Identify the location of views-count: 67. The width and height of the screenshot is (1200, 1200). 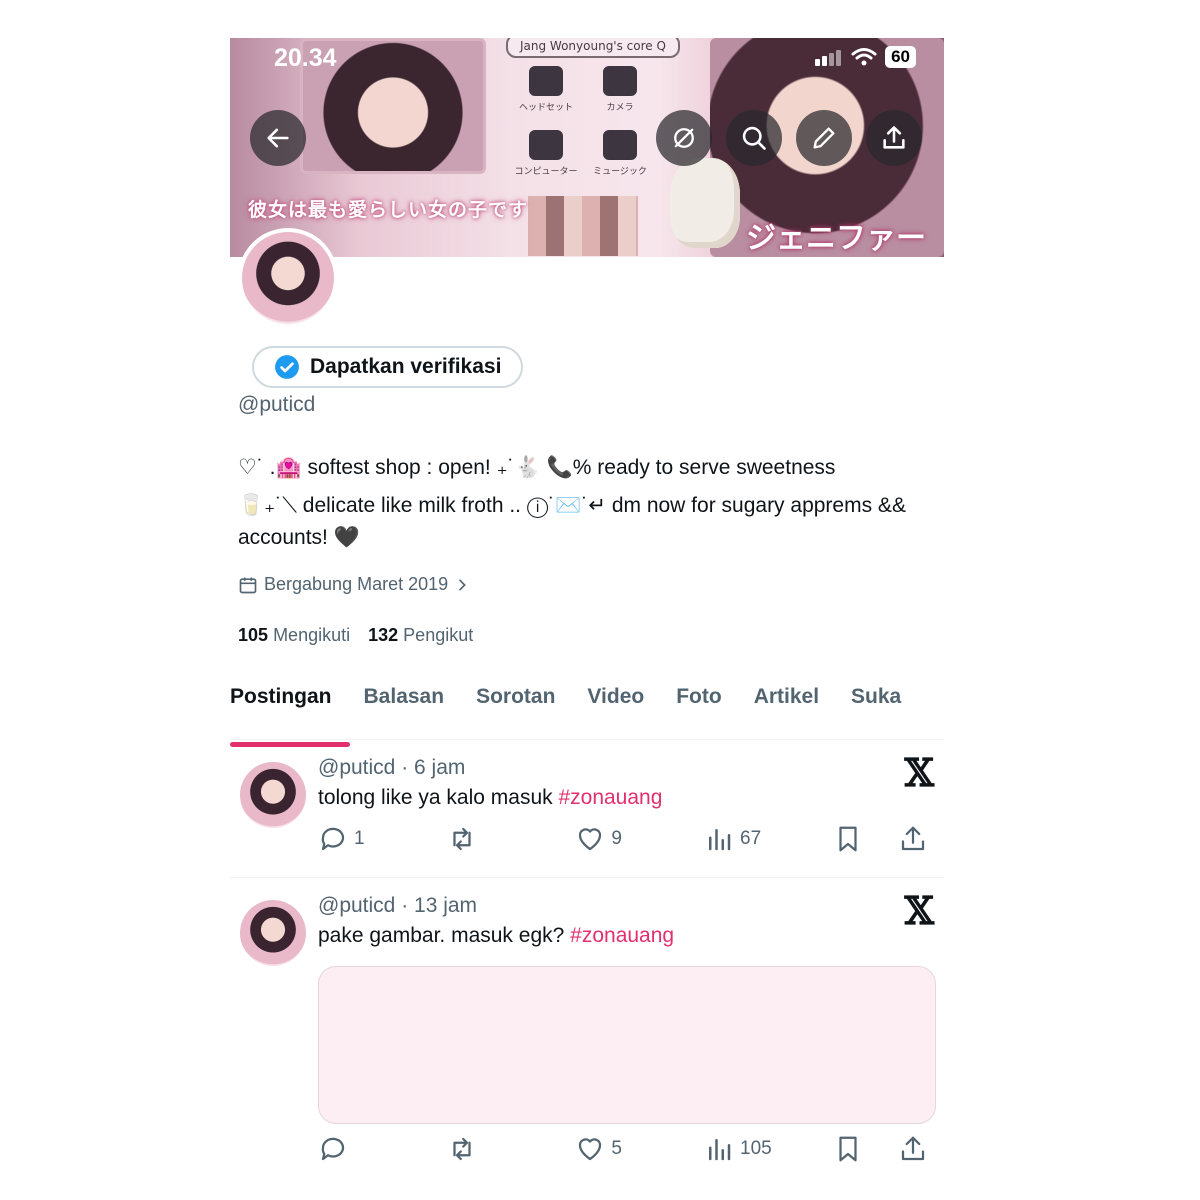
(751, 838).